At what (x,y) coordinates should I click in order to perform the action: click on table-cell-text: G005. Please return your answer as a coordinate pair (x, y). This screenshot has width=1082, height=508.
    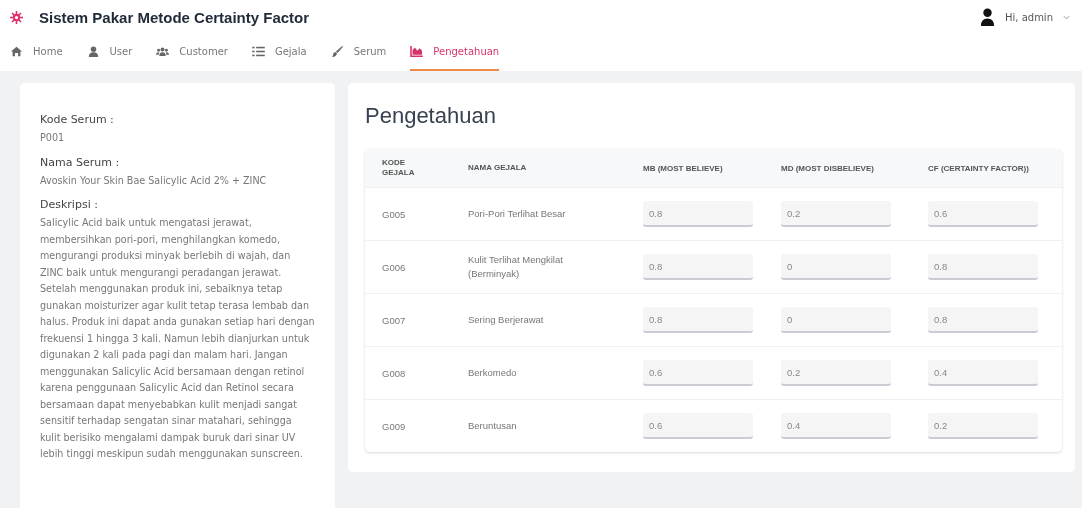
    Looking at the image, I should click on (394, 214).